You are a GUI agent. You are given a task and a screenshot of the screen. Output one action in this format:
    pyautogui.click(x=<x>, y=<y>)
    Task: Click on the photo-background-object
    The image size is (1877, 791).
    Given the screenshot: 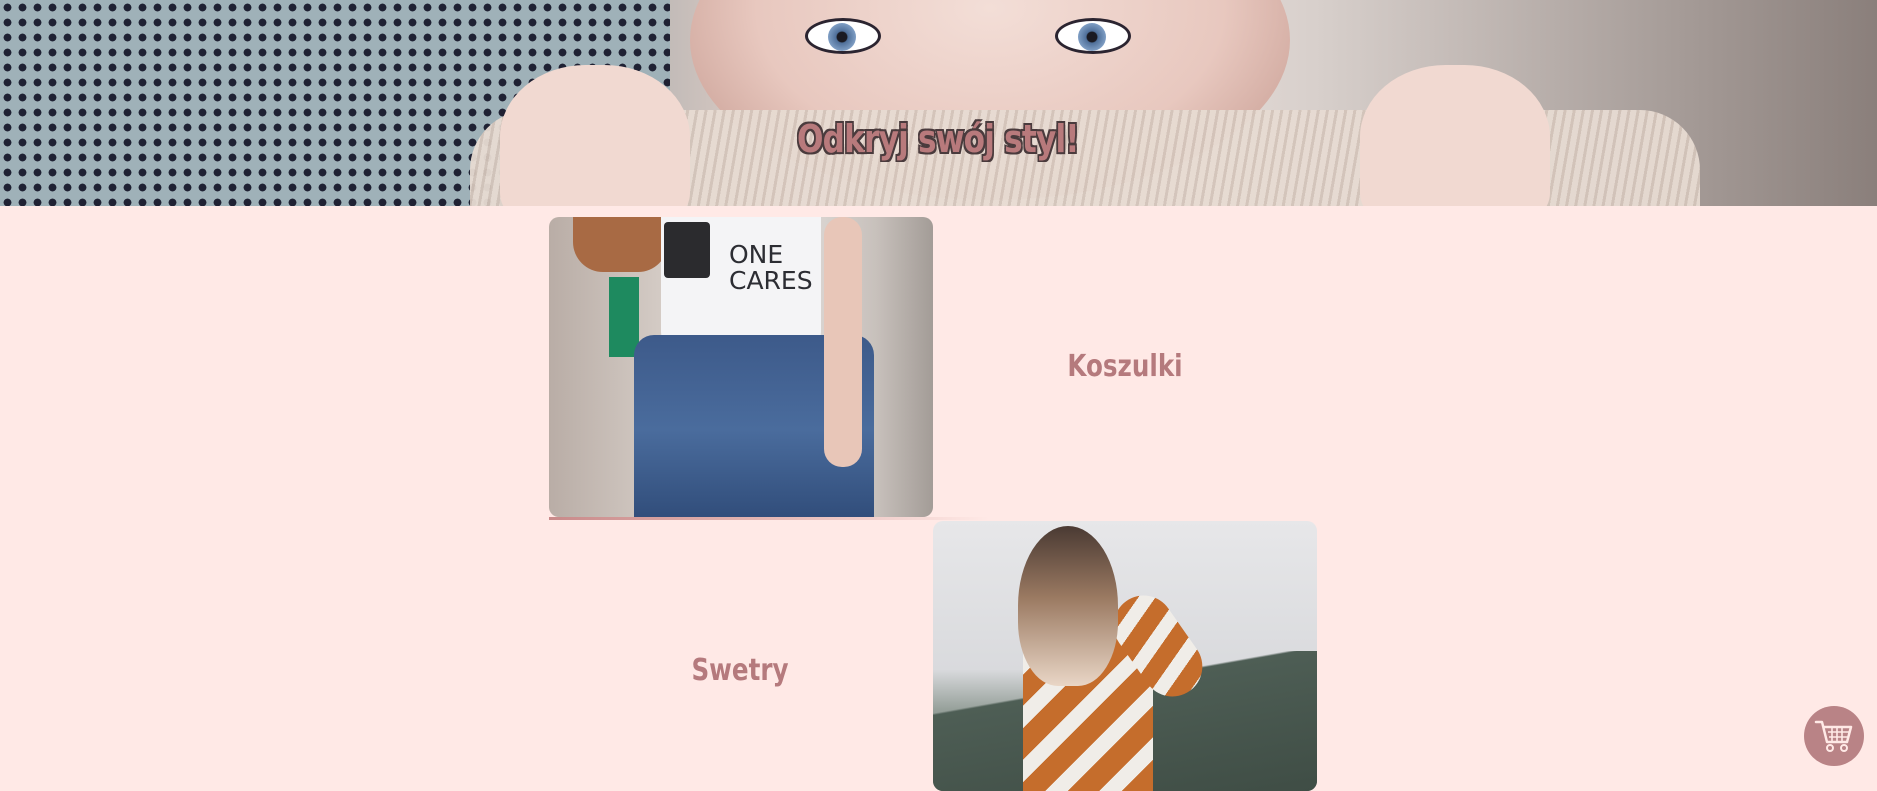 What is the action you would take?
    pyautogui.click(x=624, y=317)
    